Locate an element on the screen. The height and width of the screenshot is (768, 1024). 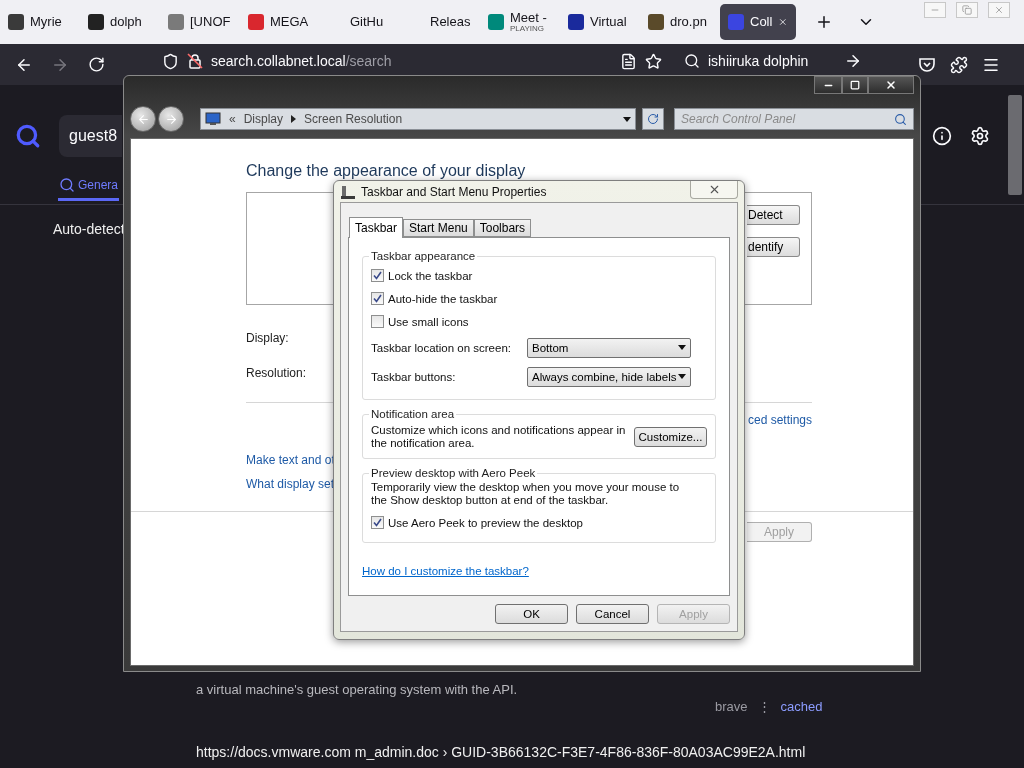
dialog-tab: Toolbars is located at coordinates (502, 228).